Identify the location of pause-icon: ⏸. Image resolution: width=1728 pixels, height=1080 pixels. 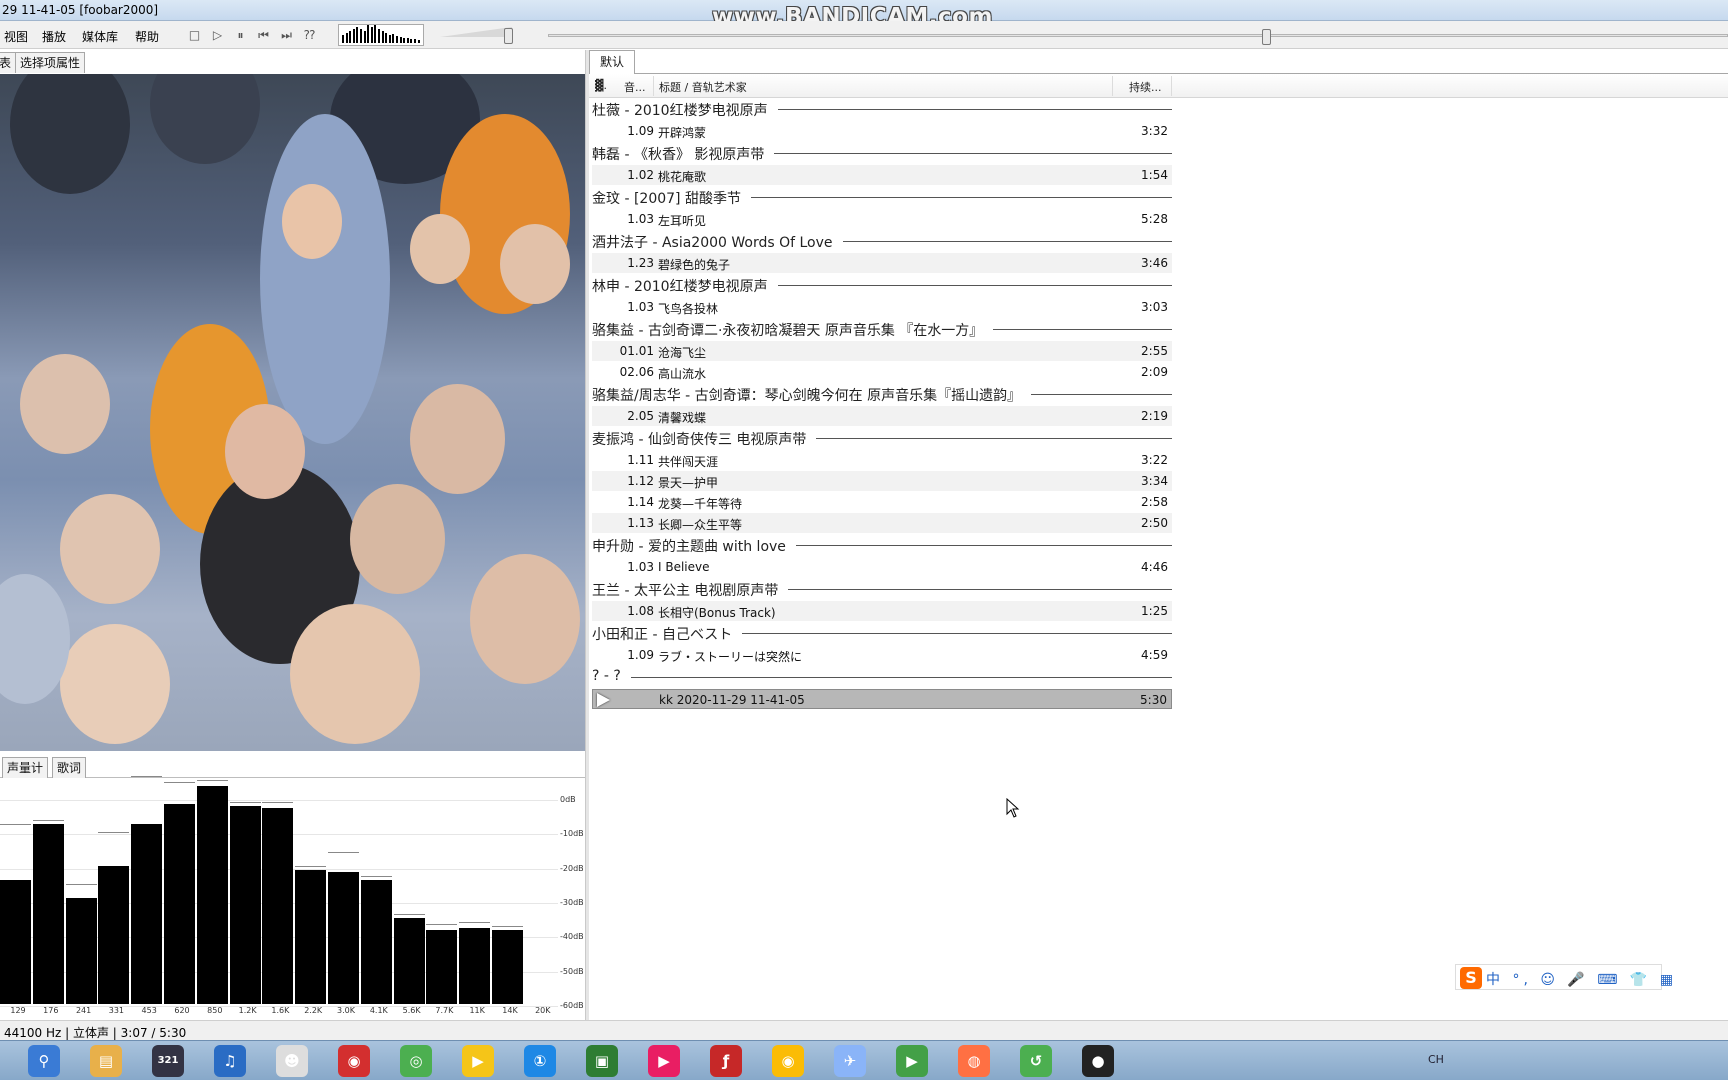
(240, 35).